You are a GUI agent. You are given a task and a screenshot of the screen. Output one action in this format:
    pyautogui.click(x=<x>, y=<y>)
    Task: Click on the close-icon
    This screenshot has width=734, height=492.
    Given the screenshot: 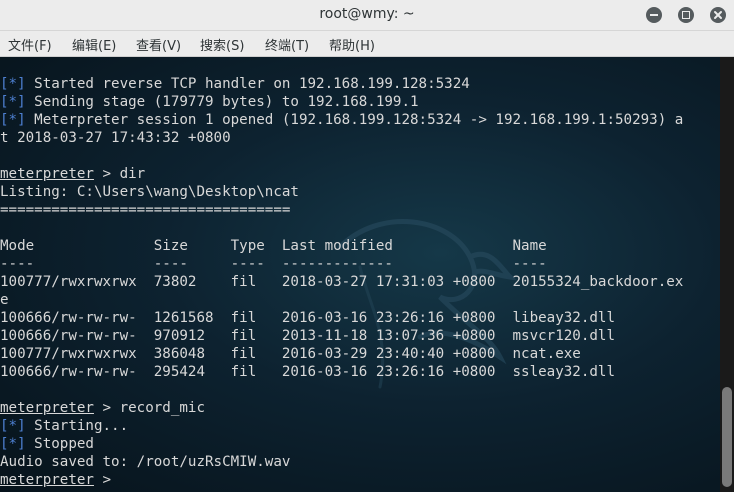 What is the action you would take?
    pyautogui.click(x=718, y=15)
    